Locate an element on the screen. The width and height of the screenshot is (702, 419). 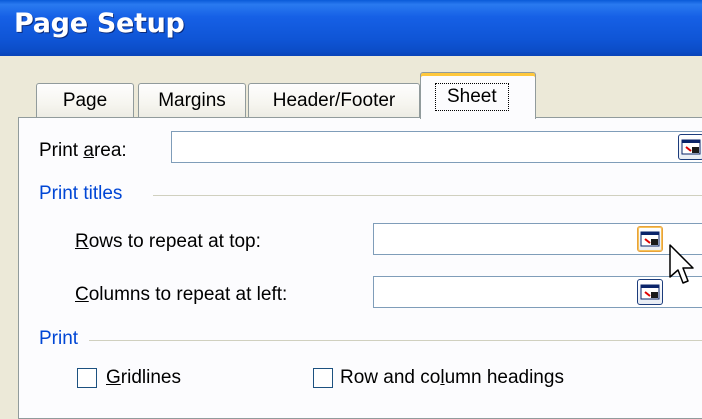
tab-header-footer: Header/Footer is located at coordinates (334, 100).